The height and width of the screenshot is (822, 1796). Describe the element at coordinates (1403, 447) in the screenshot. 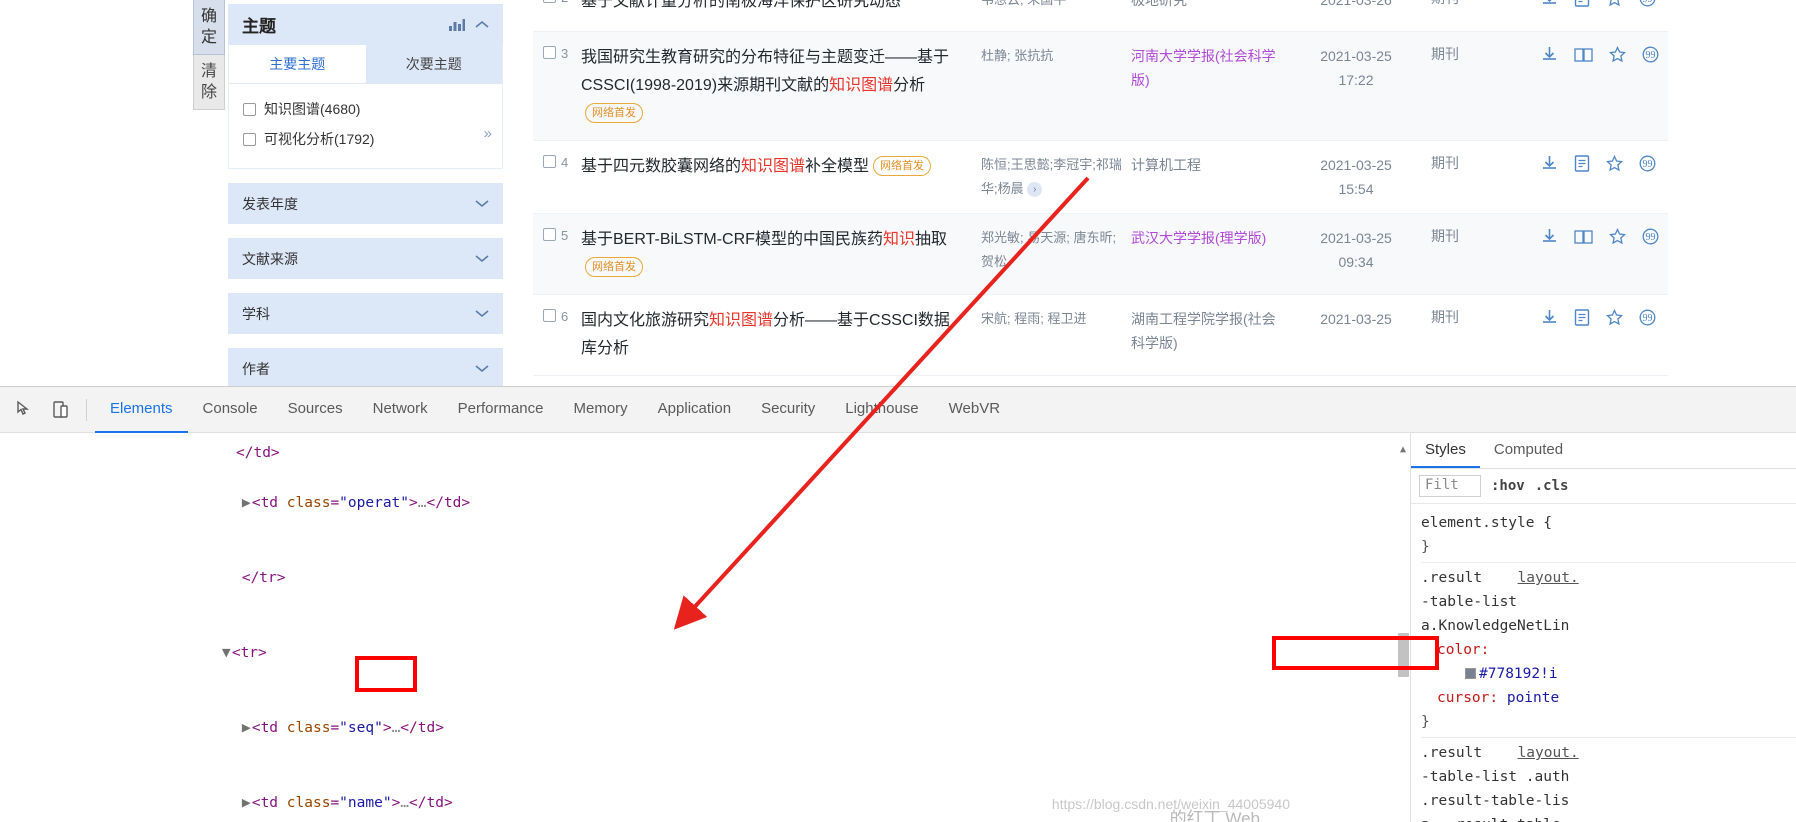

I see `scroll-up-icon: ▲` at that location.